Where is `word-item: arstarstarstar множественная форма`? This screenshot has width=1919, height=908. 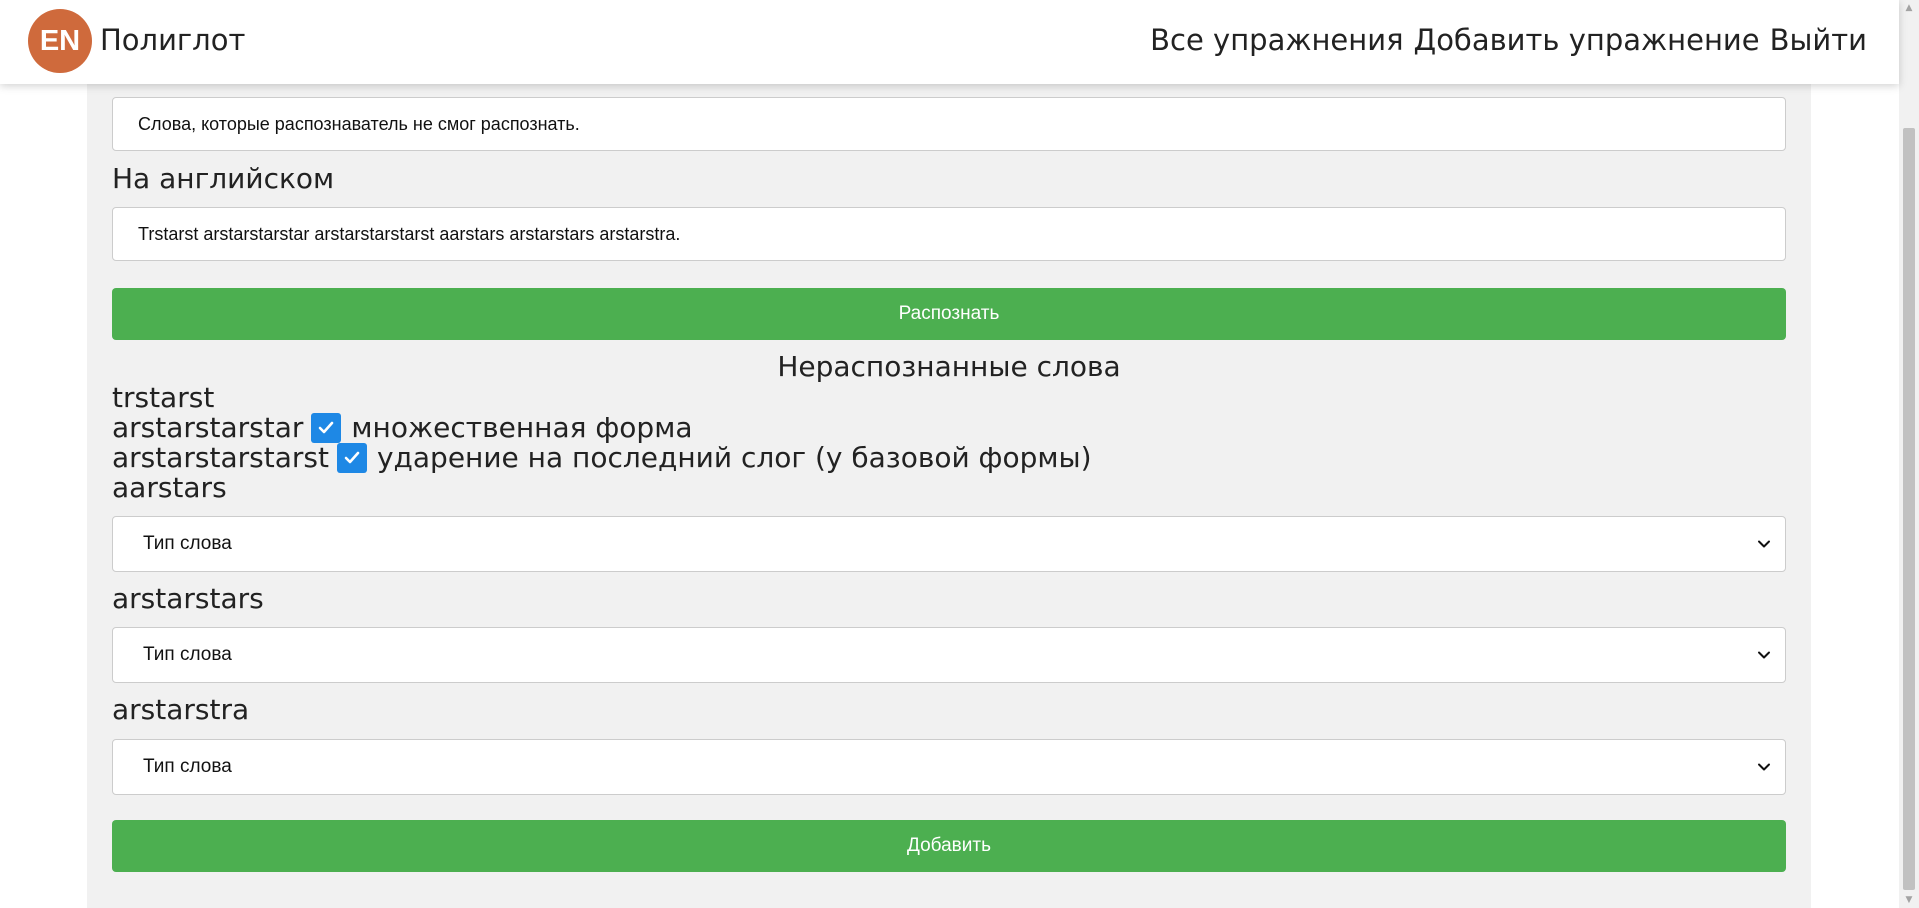 word-item: arstarstarstar множественная форма is located at coordinates (402, 428).